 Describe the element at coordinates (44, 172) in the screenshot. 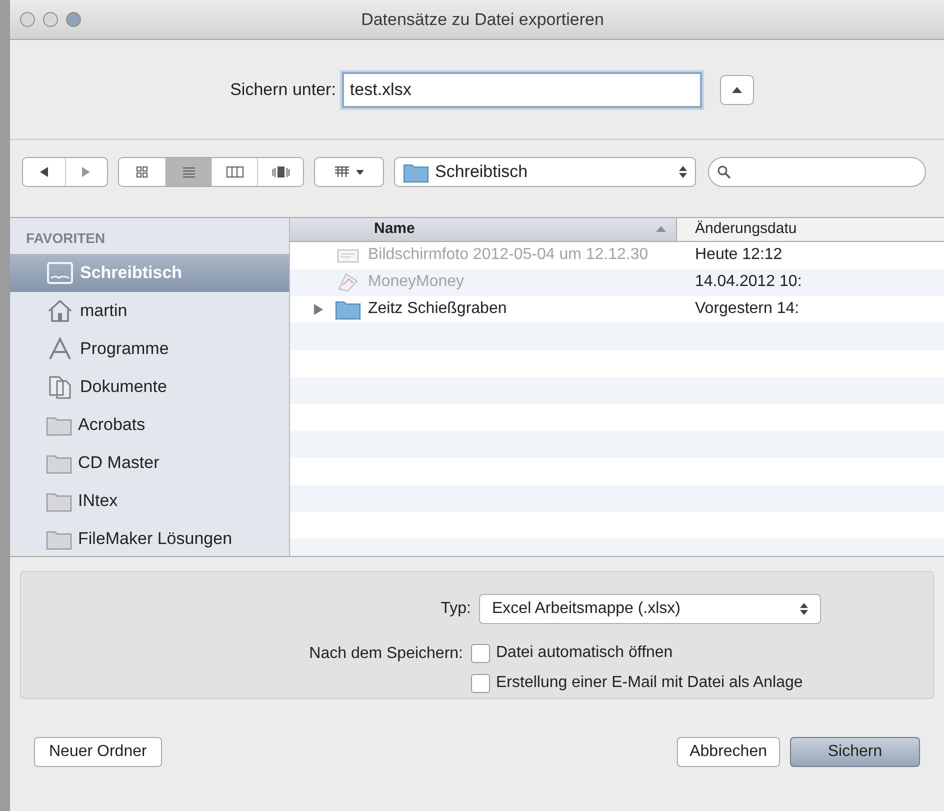

I see `back-arrow-icon` at that location.